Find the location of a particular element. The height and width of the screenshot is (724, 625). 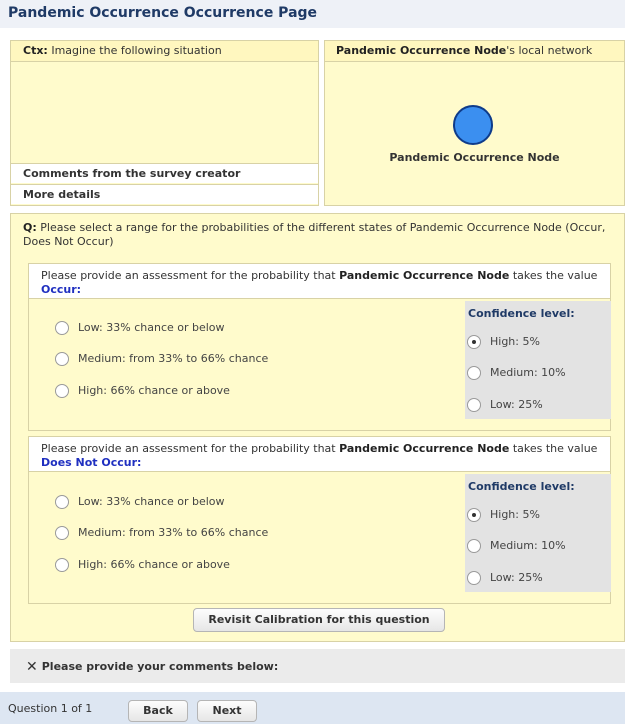

assessment-state: Occur is located at coordinates (59, 289).